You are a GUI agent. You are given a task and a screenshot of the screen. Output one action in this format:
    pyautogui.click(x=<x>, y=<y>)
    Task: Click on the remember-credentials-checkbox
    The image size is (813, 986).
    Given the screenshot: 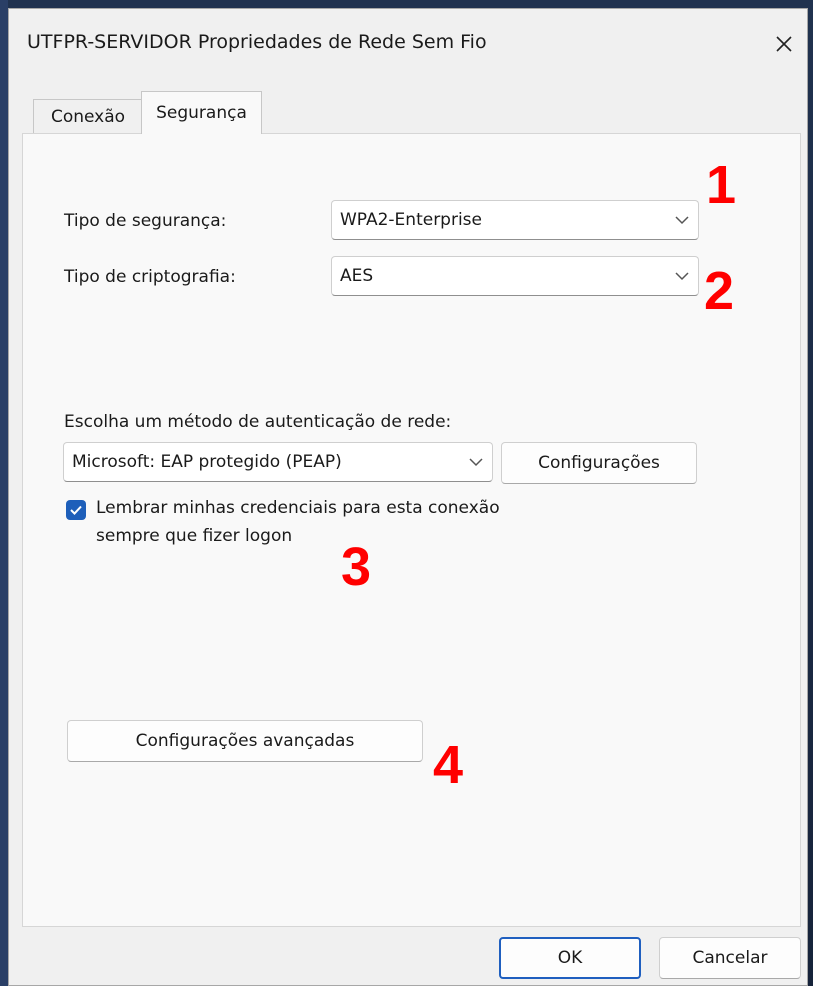 What is the action you would take?
    pyautogui.click(x=76, y=510)
    